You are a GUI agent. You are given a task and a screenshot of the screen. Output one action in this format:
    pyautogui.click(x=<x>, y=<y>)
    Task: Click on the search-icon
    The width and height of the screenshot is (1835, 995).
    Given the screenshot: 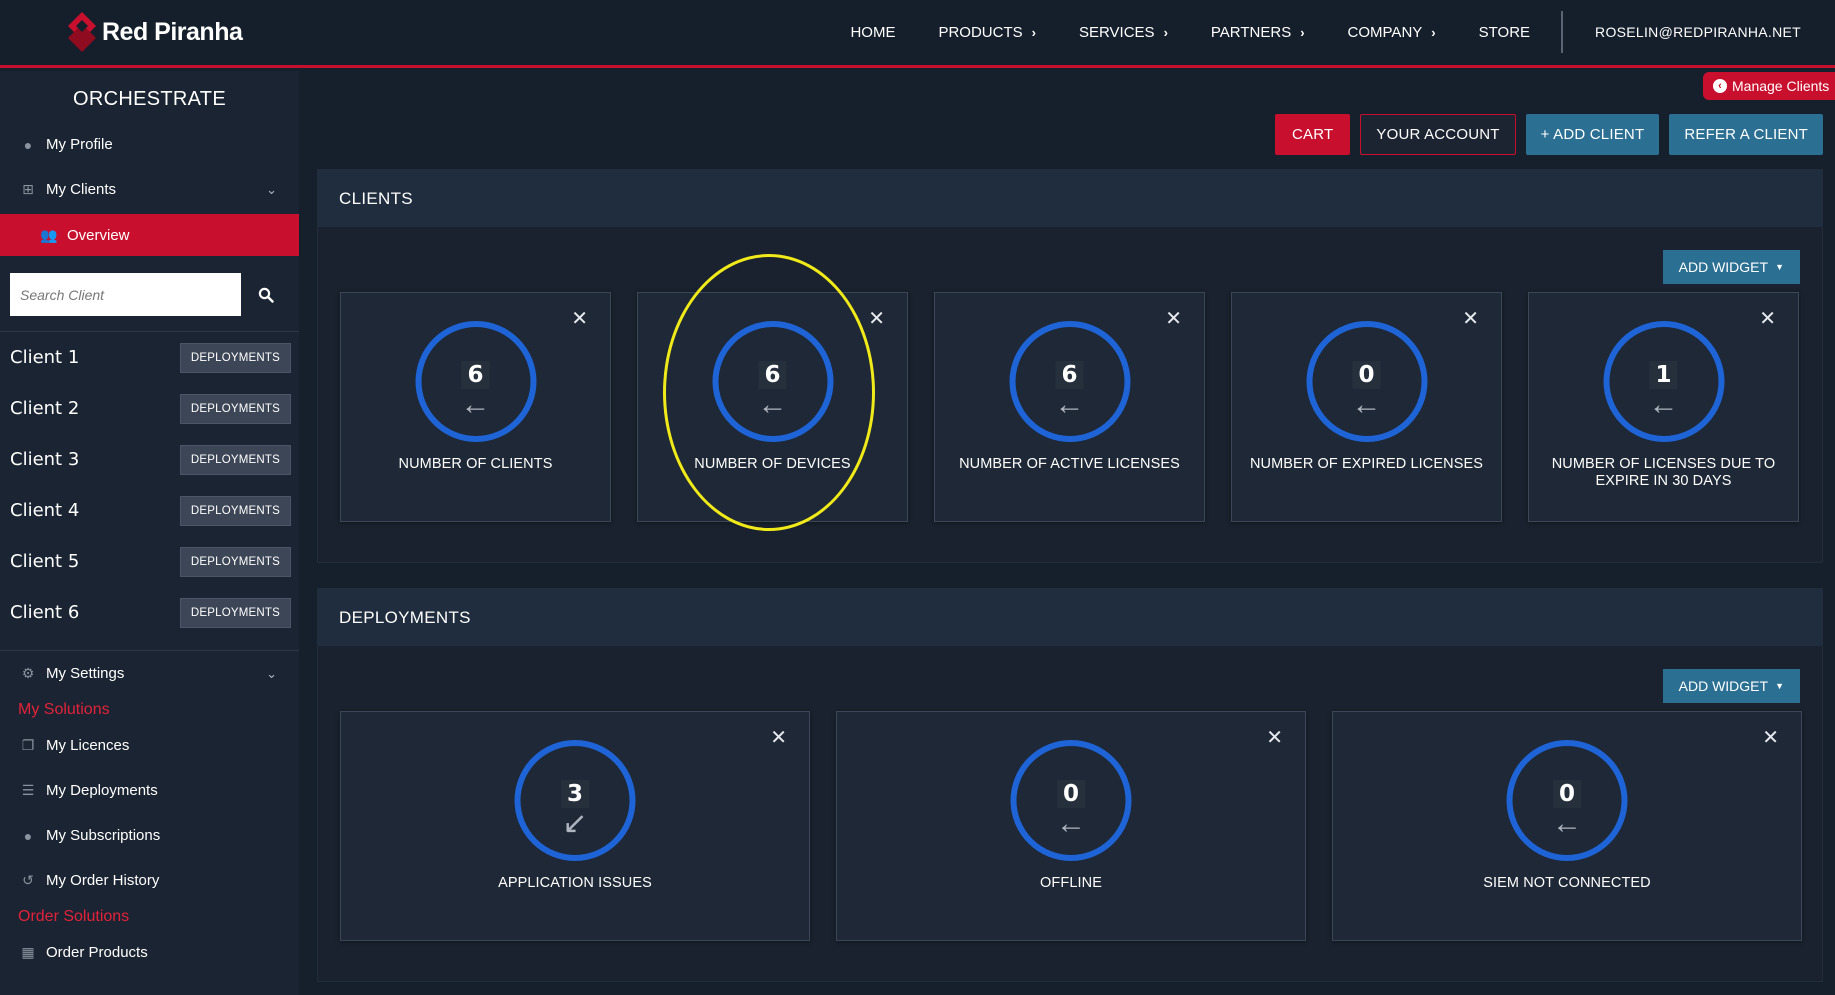 What is the action you would take?
    pyautogui.click(x=266, y=295)
    